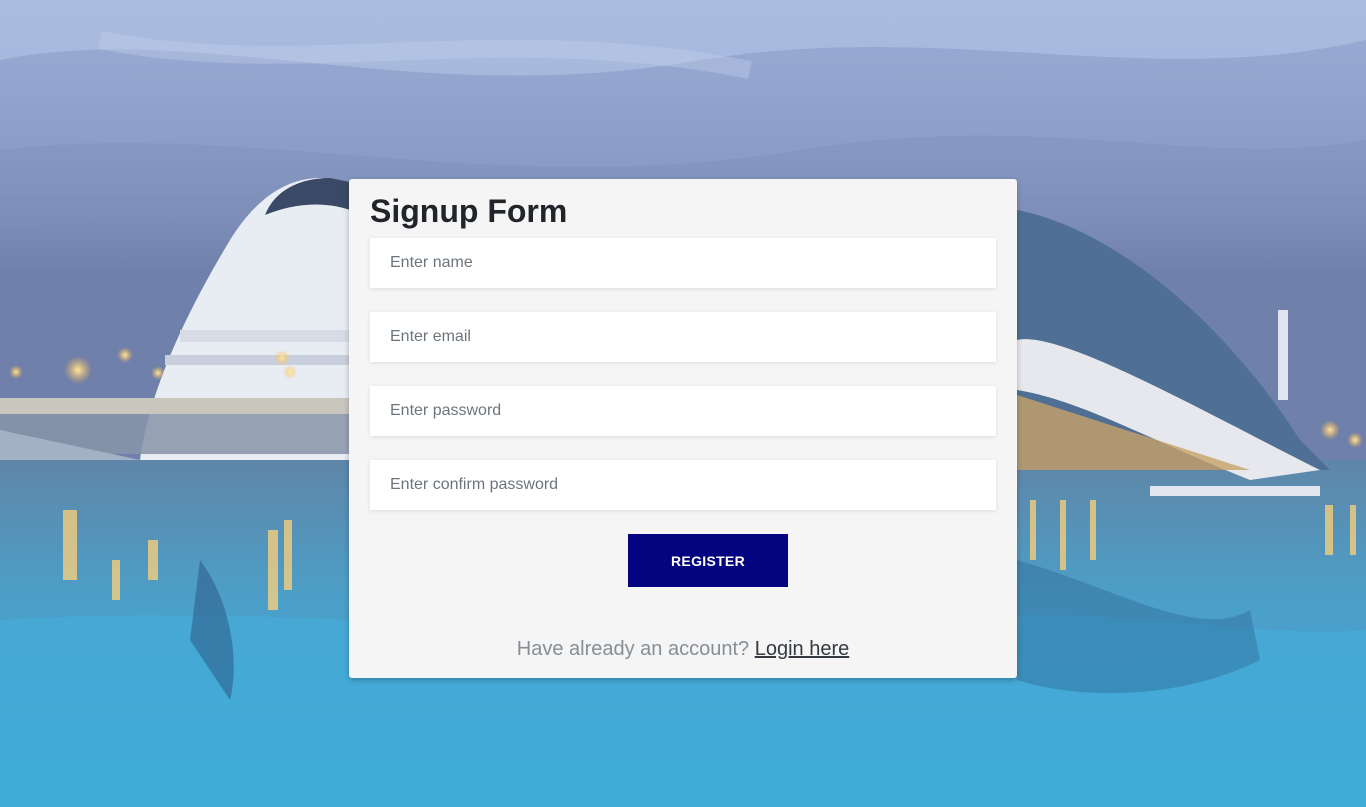 Image resolution: width=1366 pixels, height=807 pixels. I want to click on name-input, so click(683, 263).